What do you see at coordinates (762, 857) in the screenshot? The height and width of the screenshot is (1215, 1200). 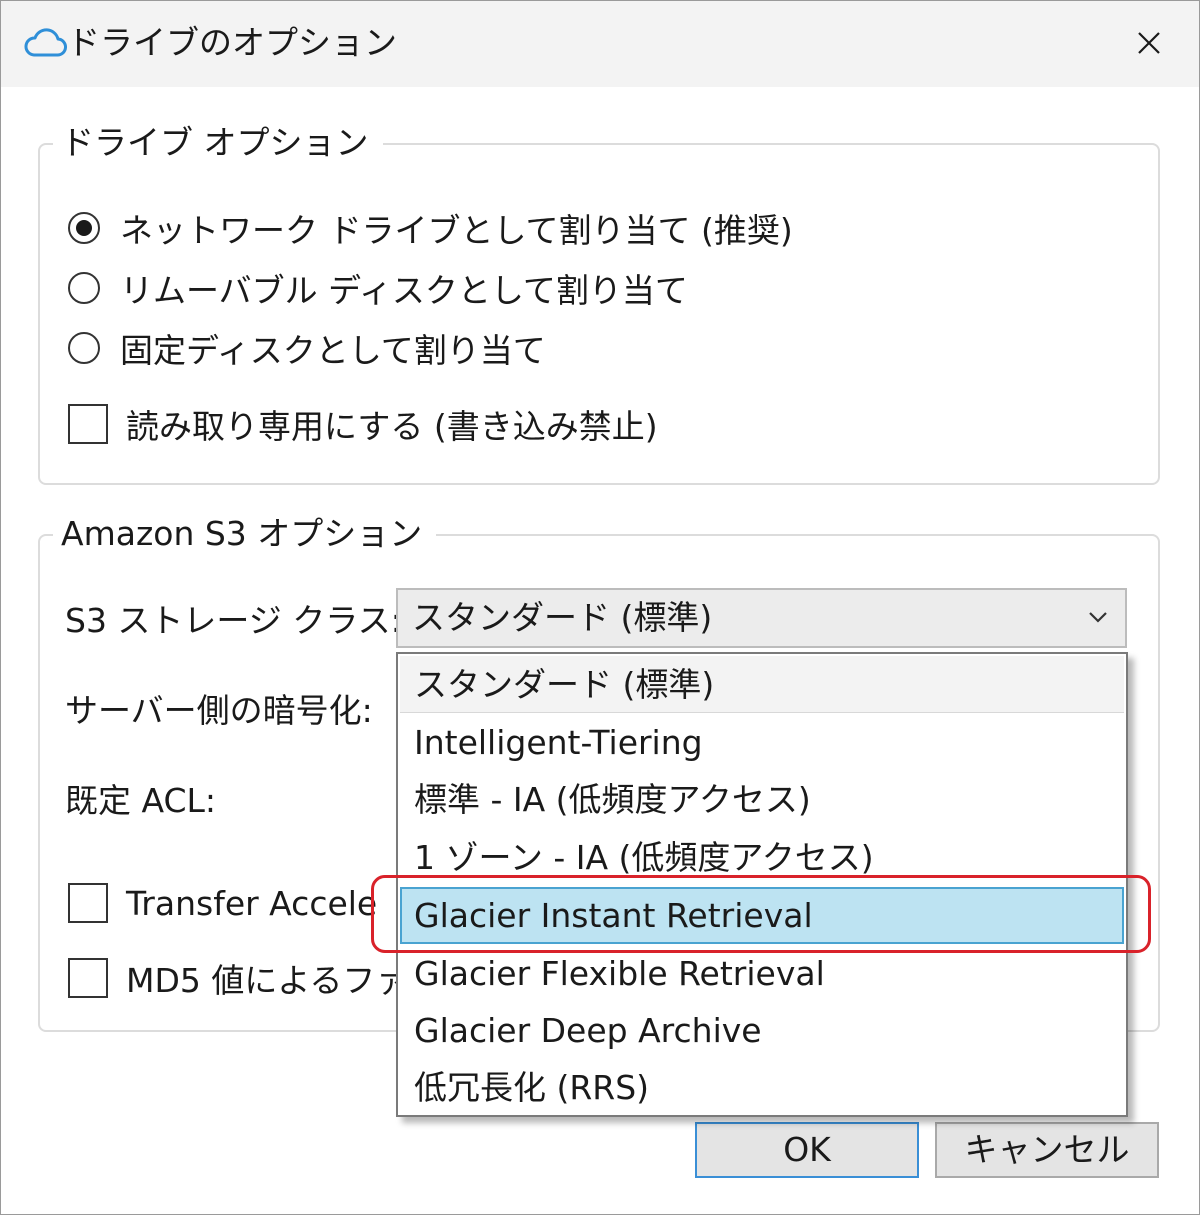 I see `dropdown-option-one-zone-ia: 1 ゾーン - IA (低頻度アクセス)` at bounding box center [762, 857].